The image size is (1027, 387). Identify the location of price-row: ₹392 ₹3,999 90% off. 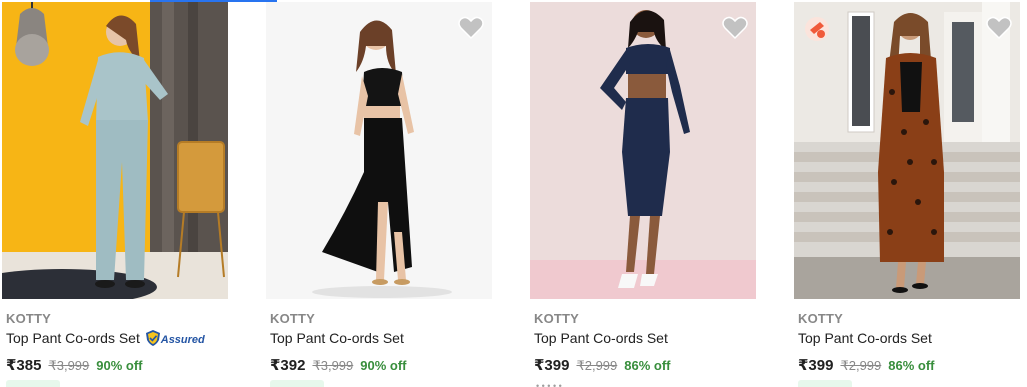
(338, 365).